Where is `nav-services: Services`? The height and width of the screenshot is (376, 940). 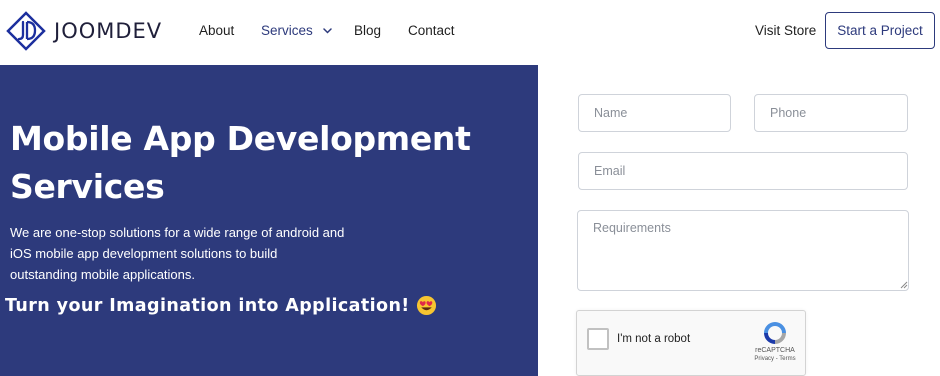 nav-services: Services is located at coordinates (296, 30).